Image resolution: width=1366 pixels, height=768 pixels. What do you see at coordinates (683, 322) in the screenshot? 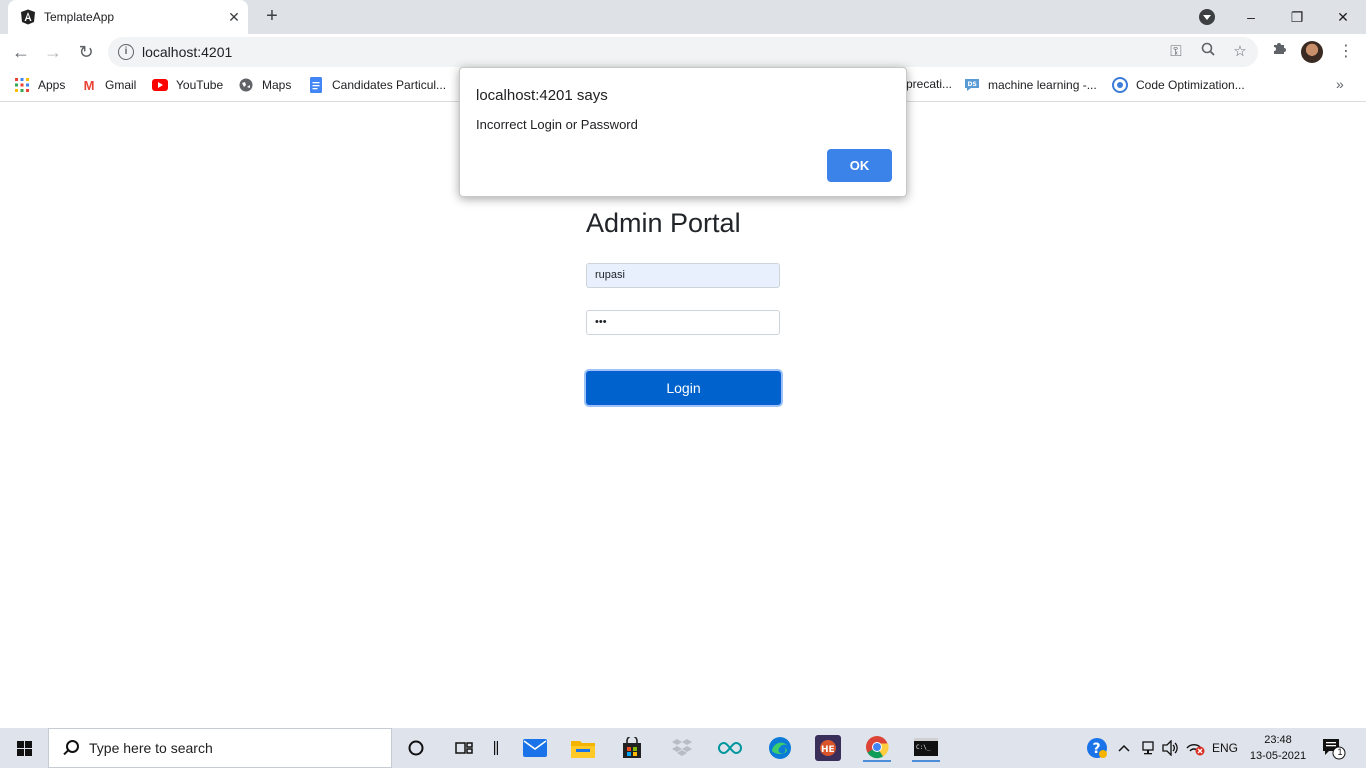
I see `password-input: •••` at bounding box center [683, 322].